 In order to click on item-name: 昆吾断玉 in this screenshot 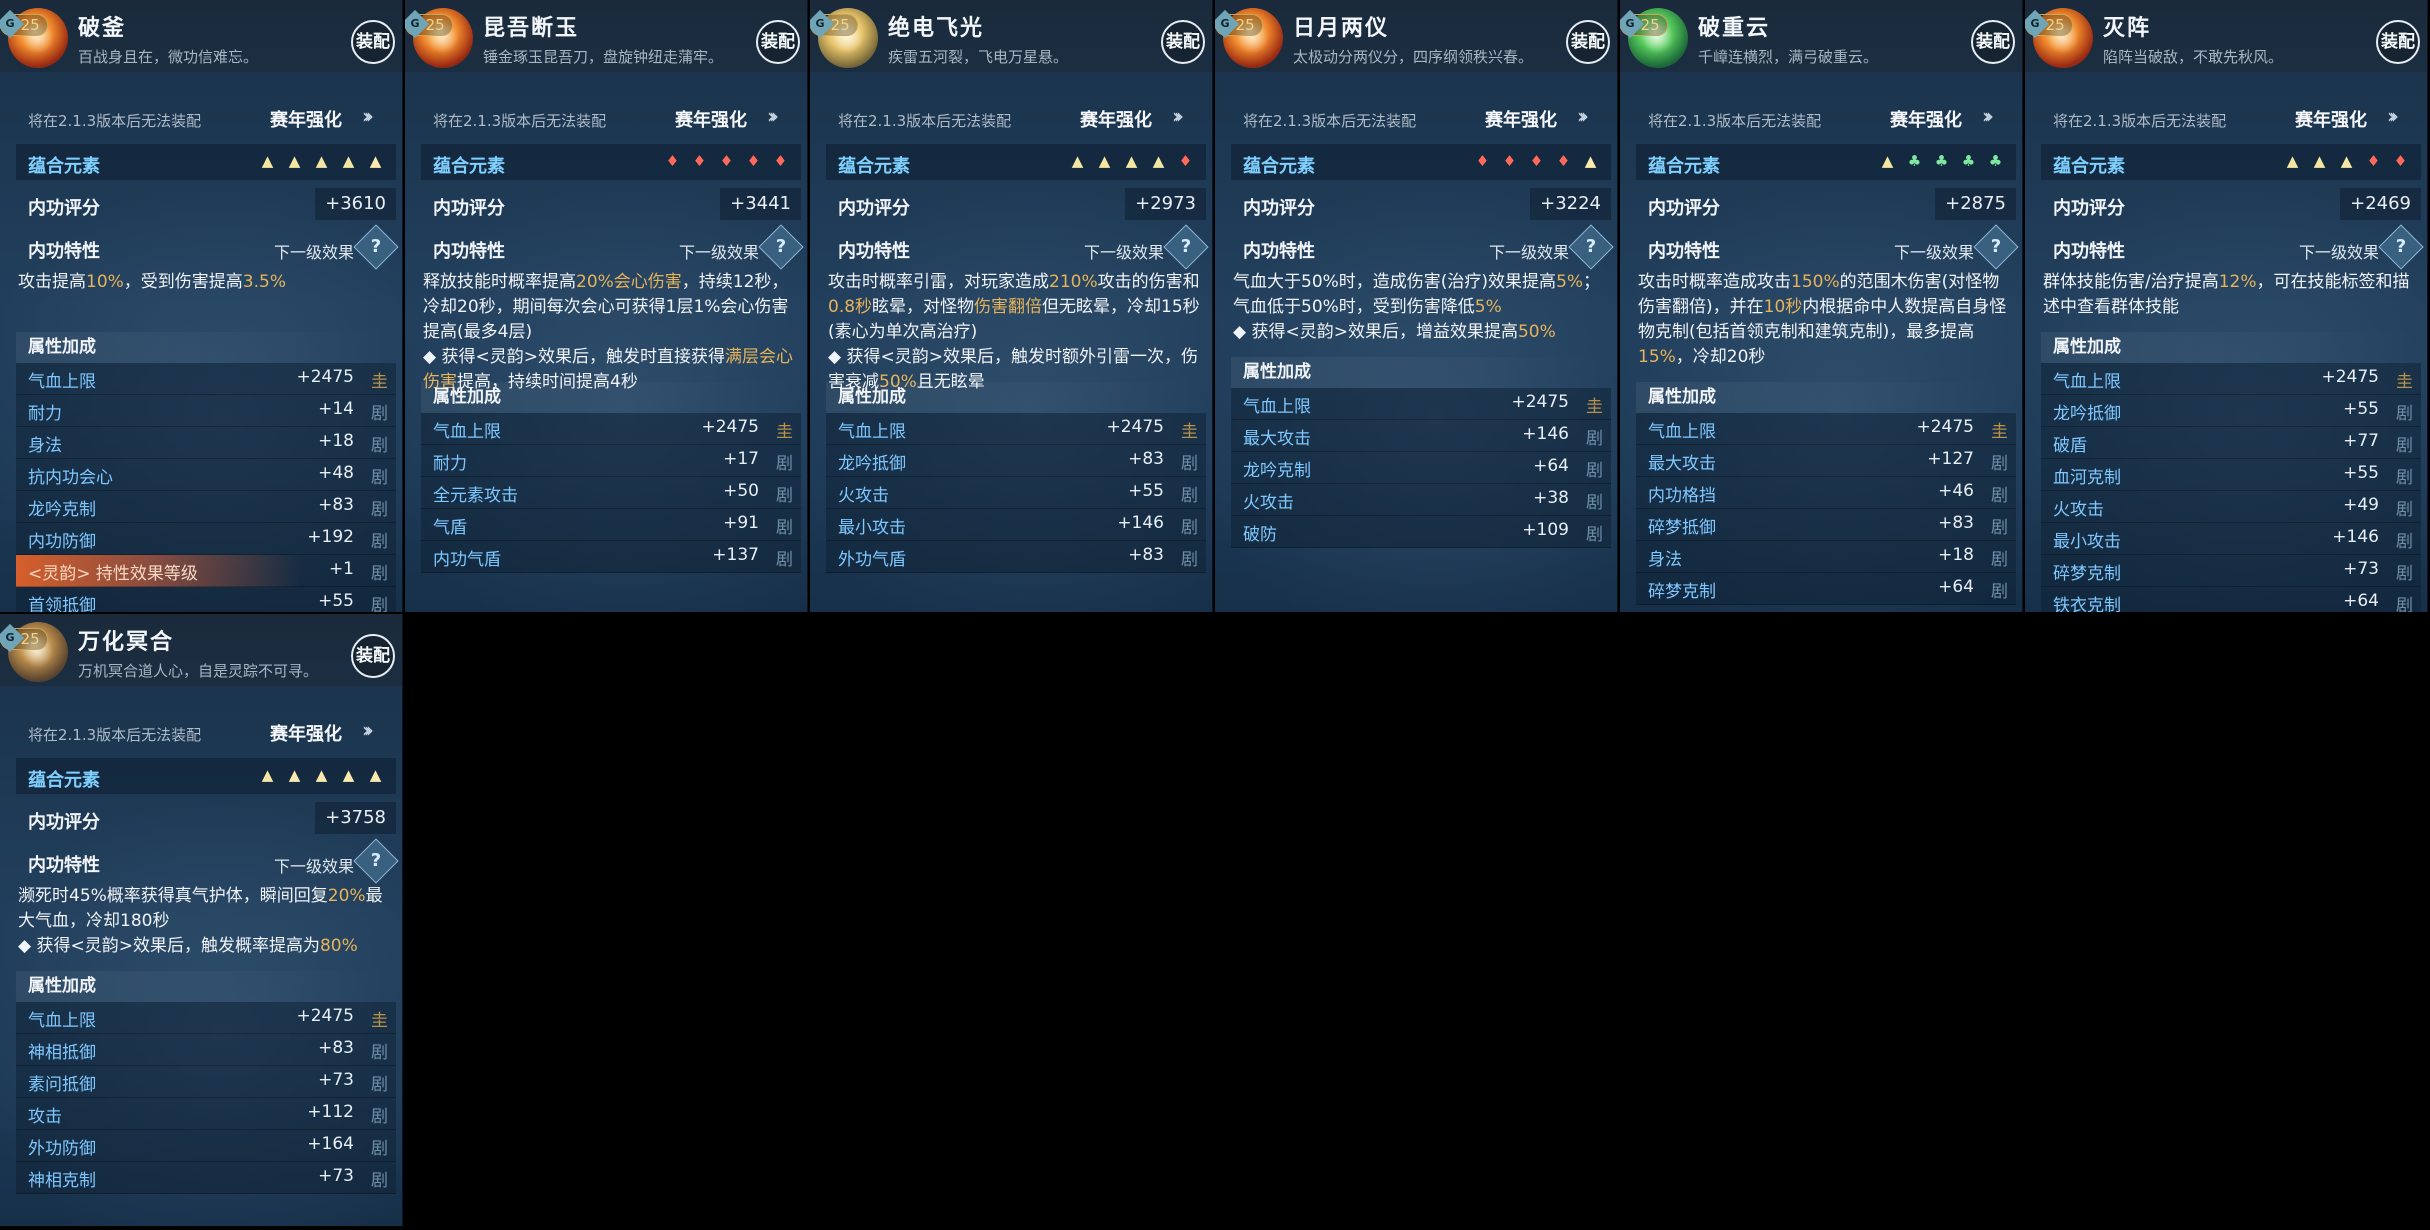, I will do `click(531, 28)`.